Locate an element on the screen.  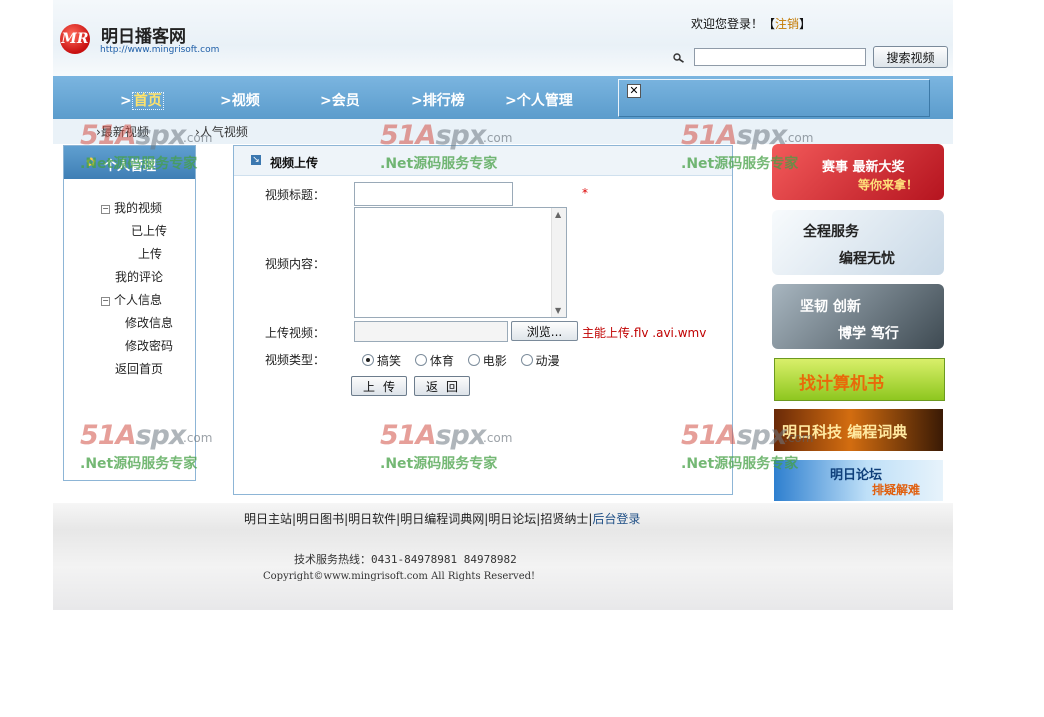
upload-submit-button: 上传 is located at coordinates (379, 386).